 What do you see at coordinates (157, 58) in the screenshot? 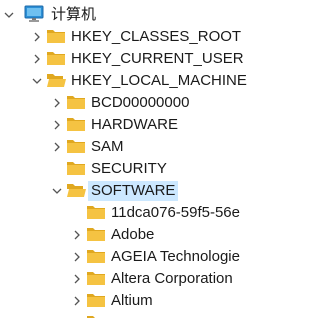
I see `tree-label: HKEY_CURRENT_USER` at bounding box center [157, 58].